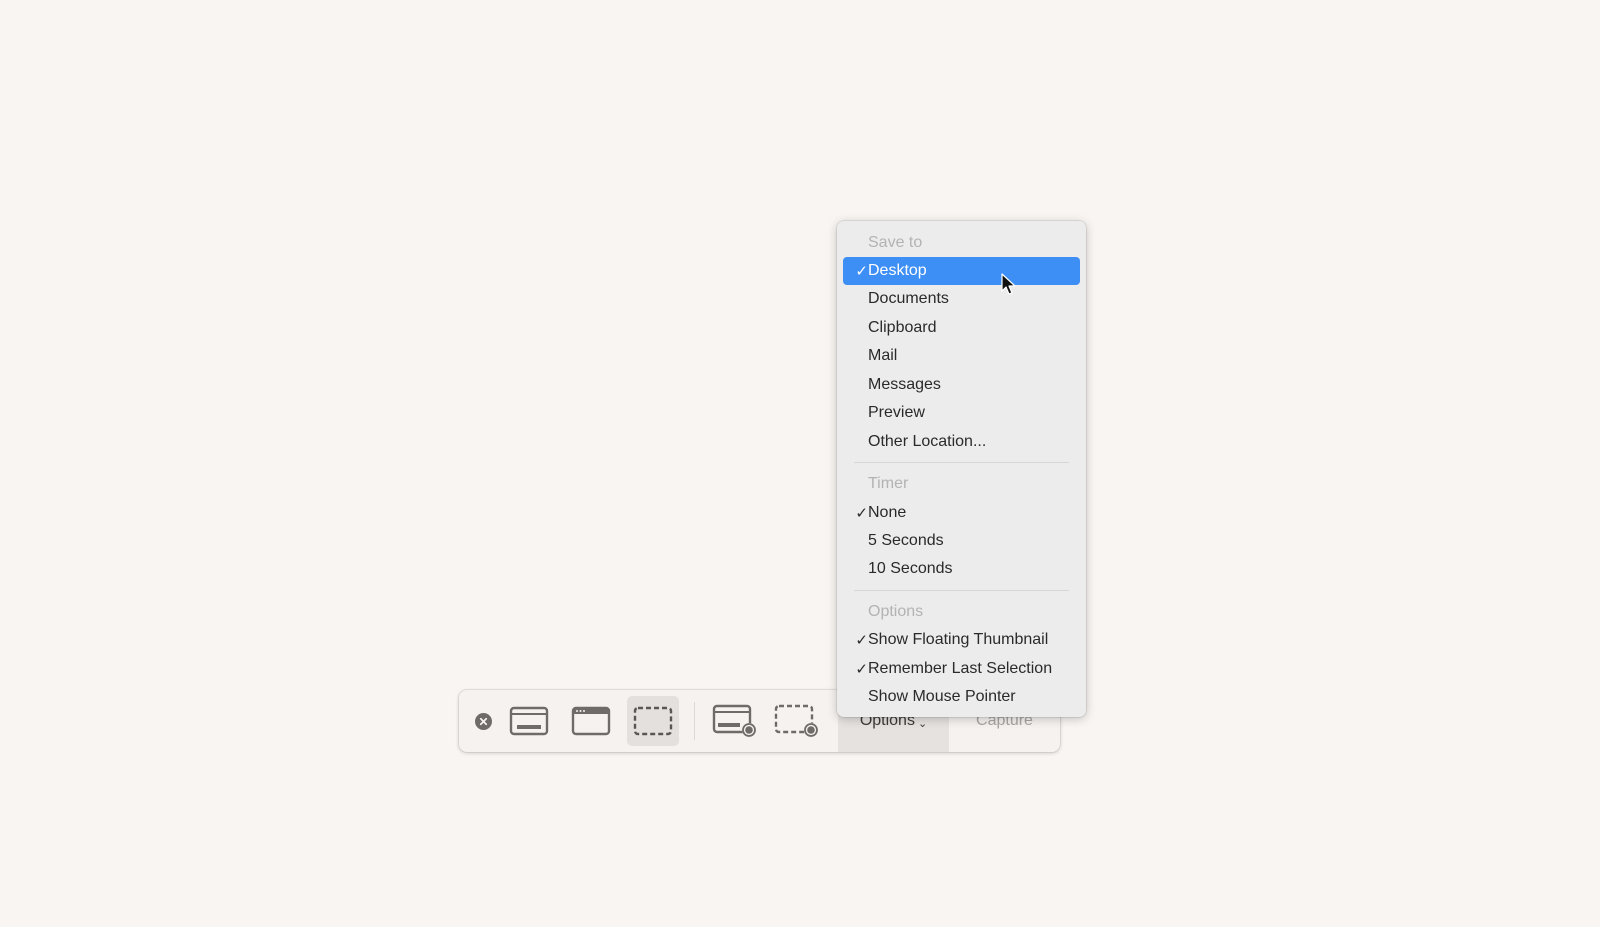  Describe the element at coordinates (961, 356) in the screenshot. I see `menu-item-mail: Mail` at that location.